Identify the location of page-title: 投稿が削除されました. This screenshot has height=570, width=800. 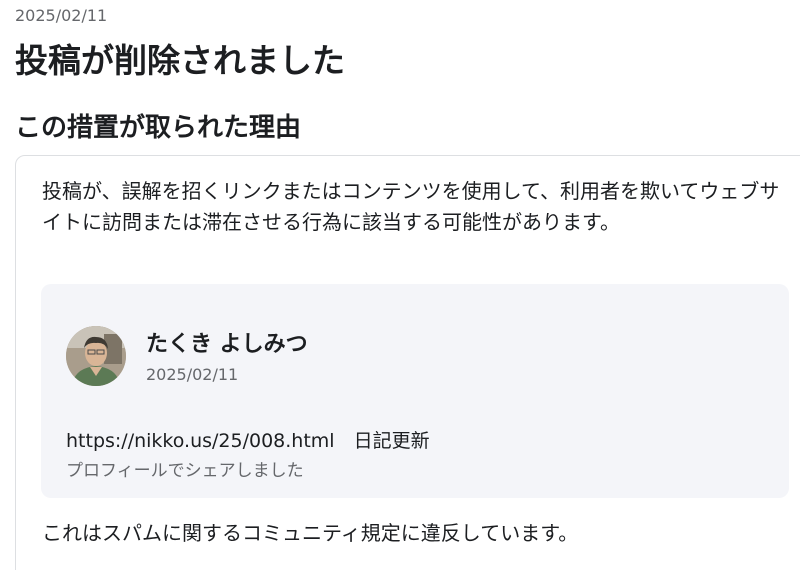
(180, 60).